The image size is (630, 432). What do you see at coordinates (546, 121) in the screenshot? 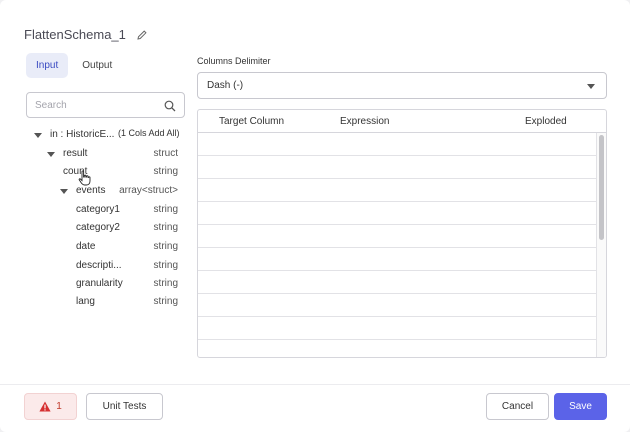
I see `column-header-exploded: Exploded` at bounding box center [546, 121].